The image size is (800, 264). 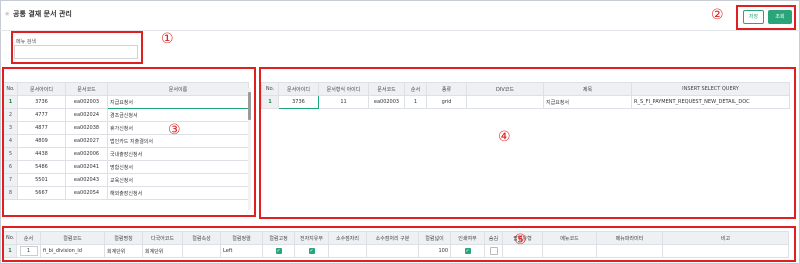 What do you see at coordinates (504, 137) in the screenshot?
I see `annotation-label-4: ④` at bounding box center [504, 137].